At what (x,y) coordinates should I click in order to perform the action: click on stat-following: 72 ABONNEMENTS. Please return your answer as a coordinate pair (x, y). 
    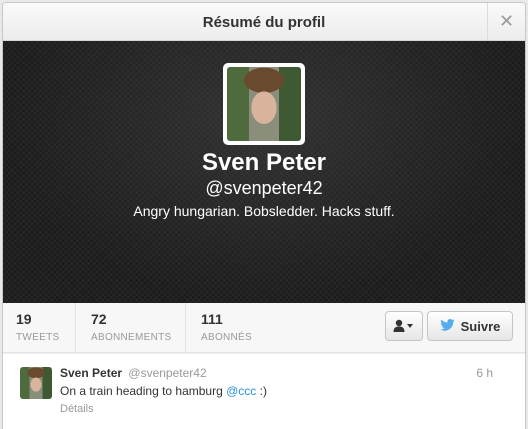
    Looking at the image, I should click on (131, 328).